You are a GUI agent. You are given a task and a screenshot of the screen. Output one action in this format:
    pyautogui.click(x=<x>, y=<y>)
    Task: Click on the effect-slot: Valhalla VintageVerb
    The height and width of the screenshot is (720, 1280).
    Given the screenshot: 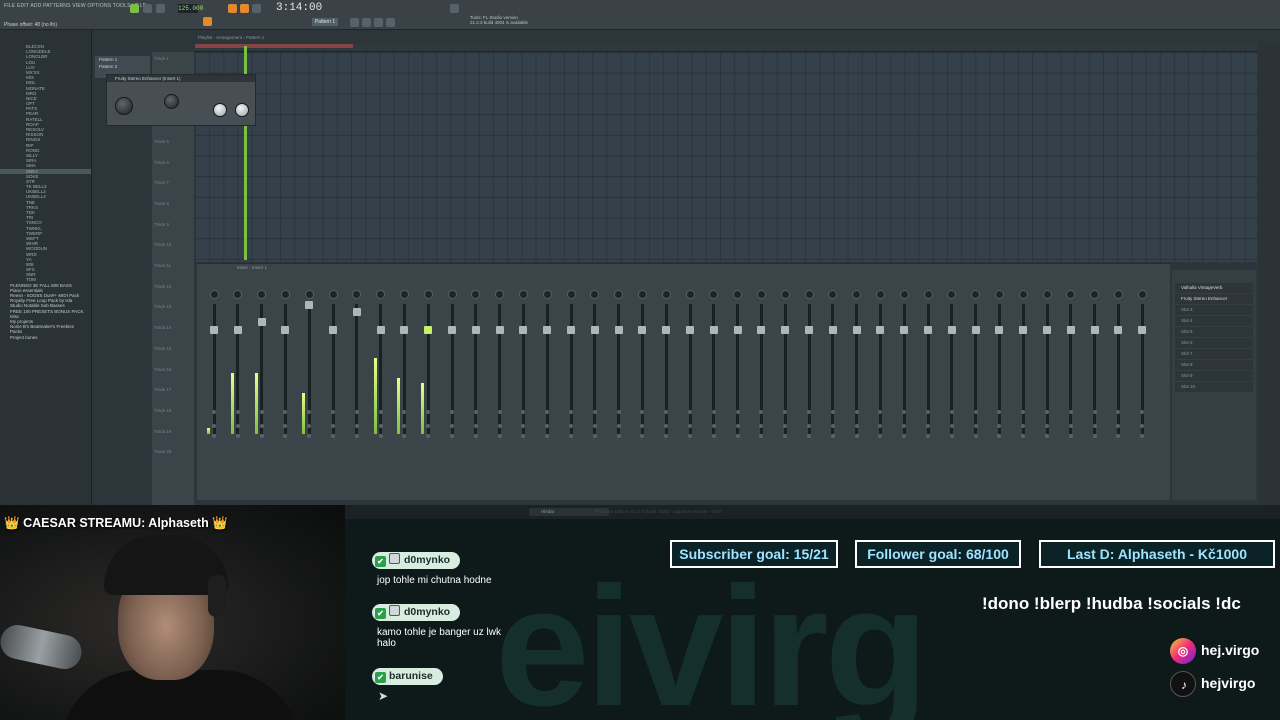 What is the action you would take?
    pyautogui.click(x=1214, y=288)
    